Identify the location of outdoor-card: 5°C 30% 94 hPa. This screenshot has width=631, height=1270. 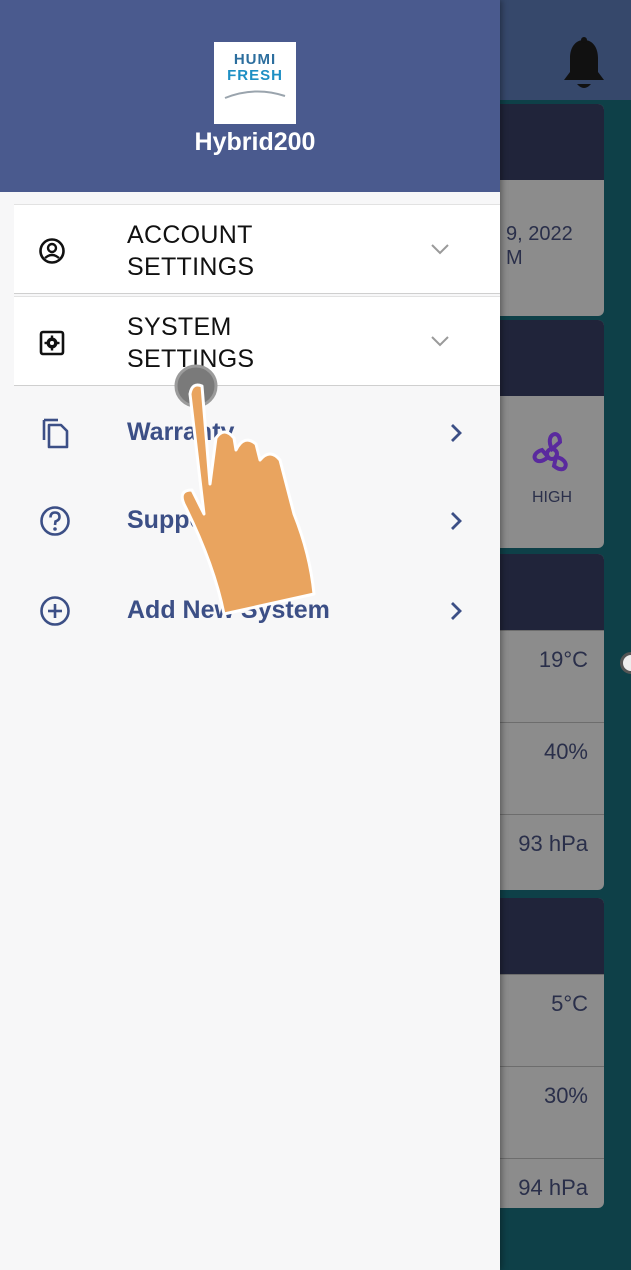
(548, 1053).